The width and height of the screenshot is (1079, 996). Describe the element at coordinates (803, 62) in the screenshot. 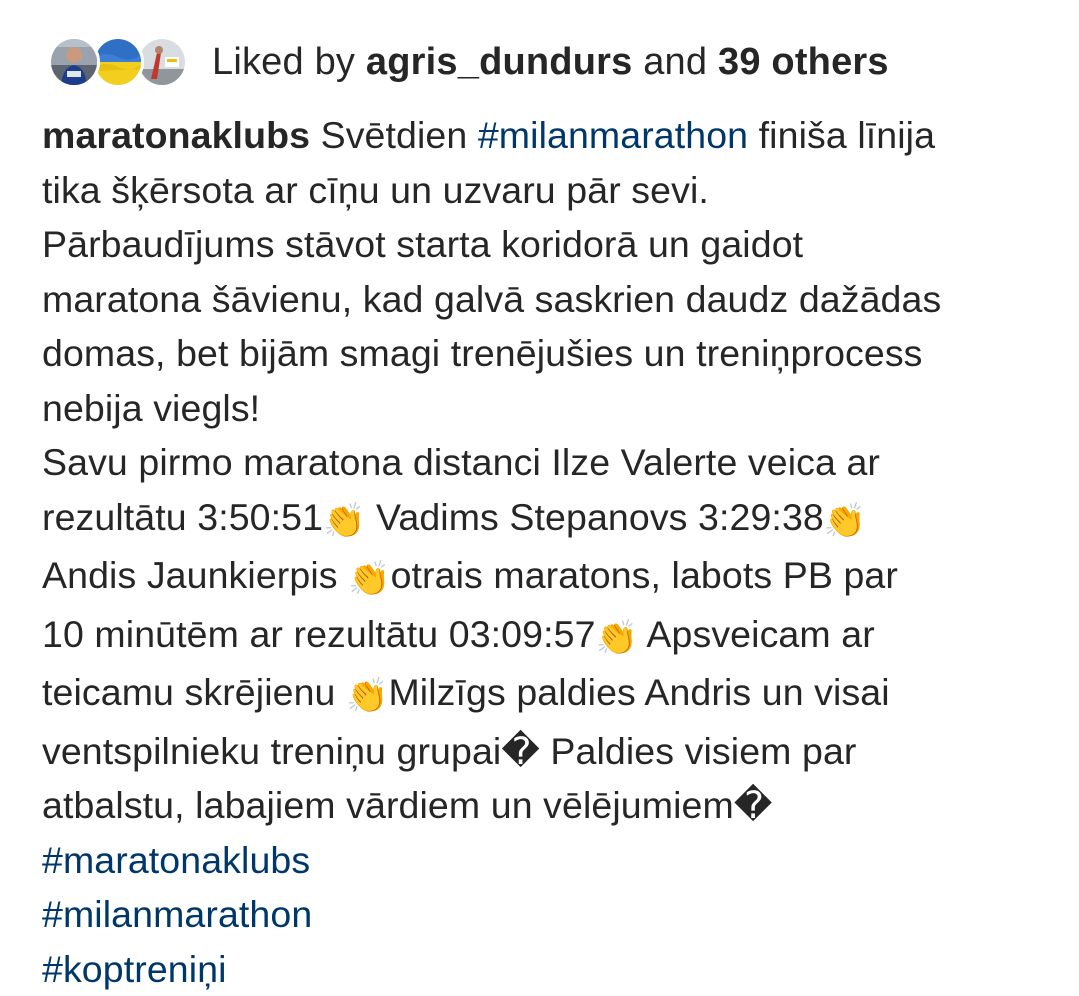

I see `other-likers-link: 39 others` at that location.